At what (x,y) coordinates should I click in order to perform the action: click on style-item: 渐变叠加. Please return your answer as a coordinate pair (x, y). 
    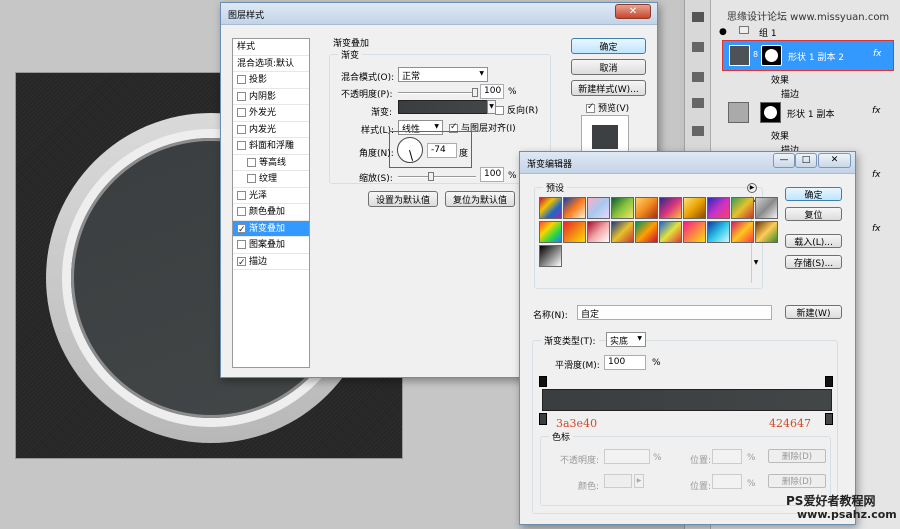
    Looking at the image, I should click on (271, 229).